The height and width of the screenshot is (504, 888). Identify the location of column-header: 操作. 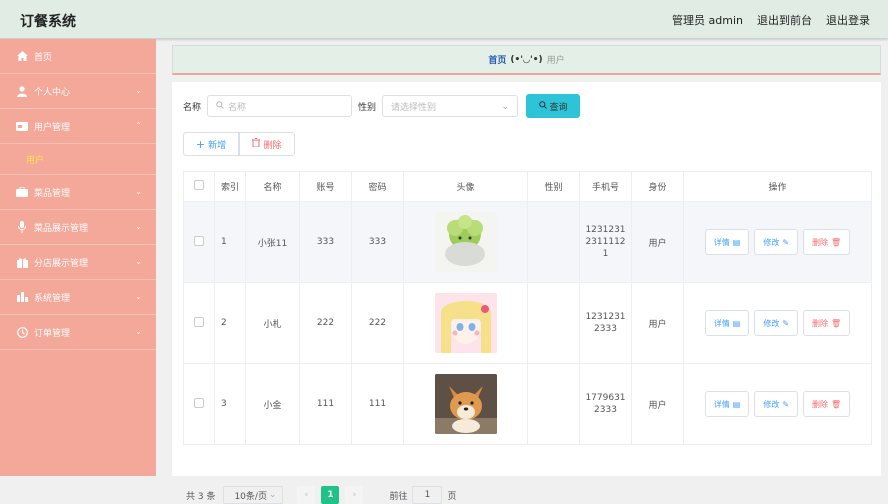
(777, 186).